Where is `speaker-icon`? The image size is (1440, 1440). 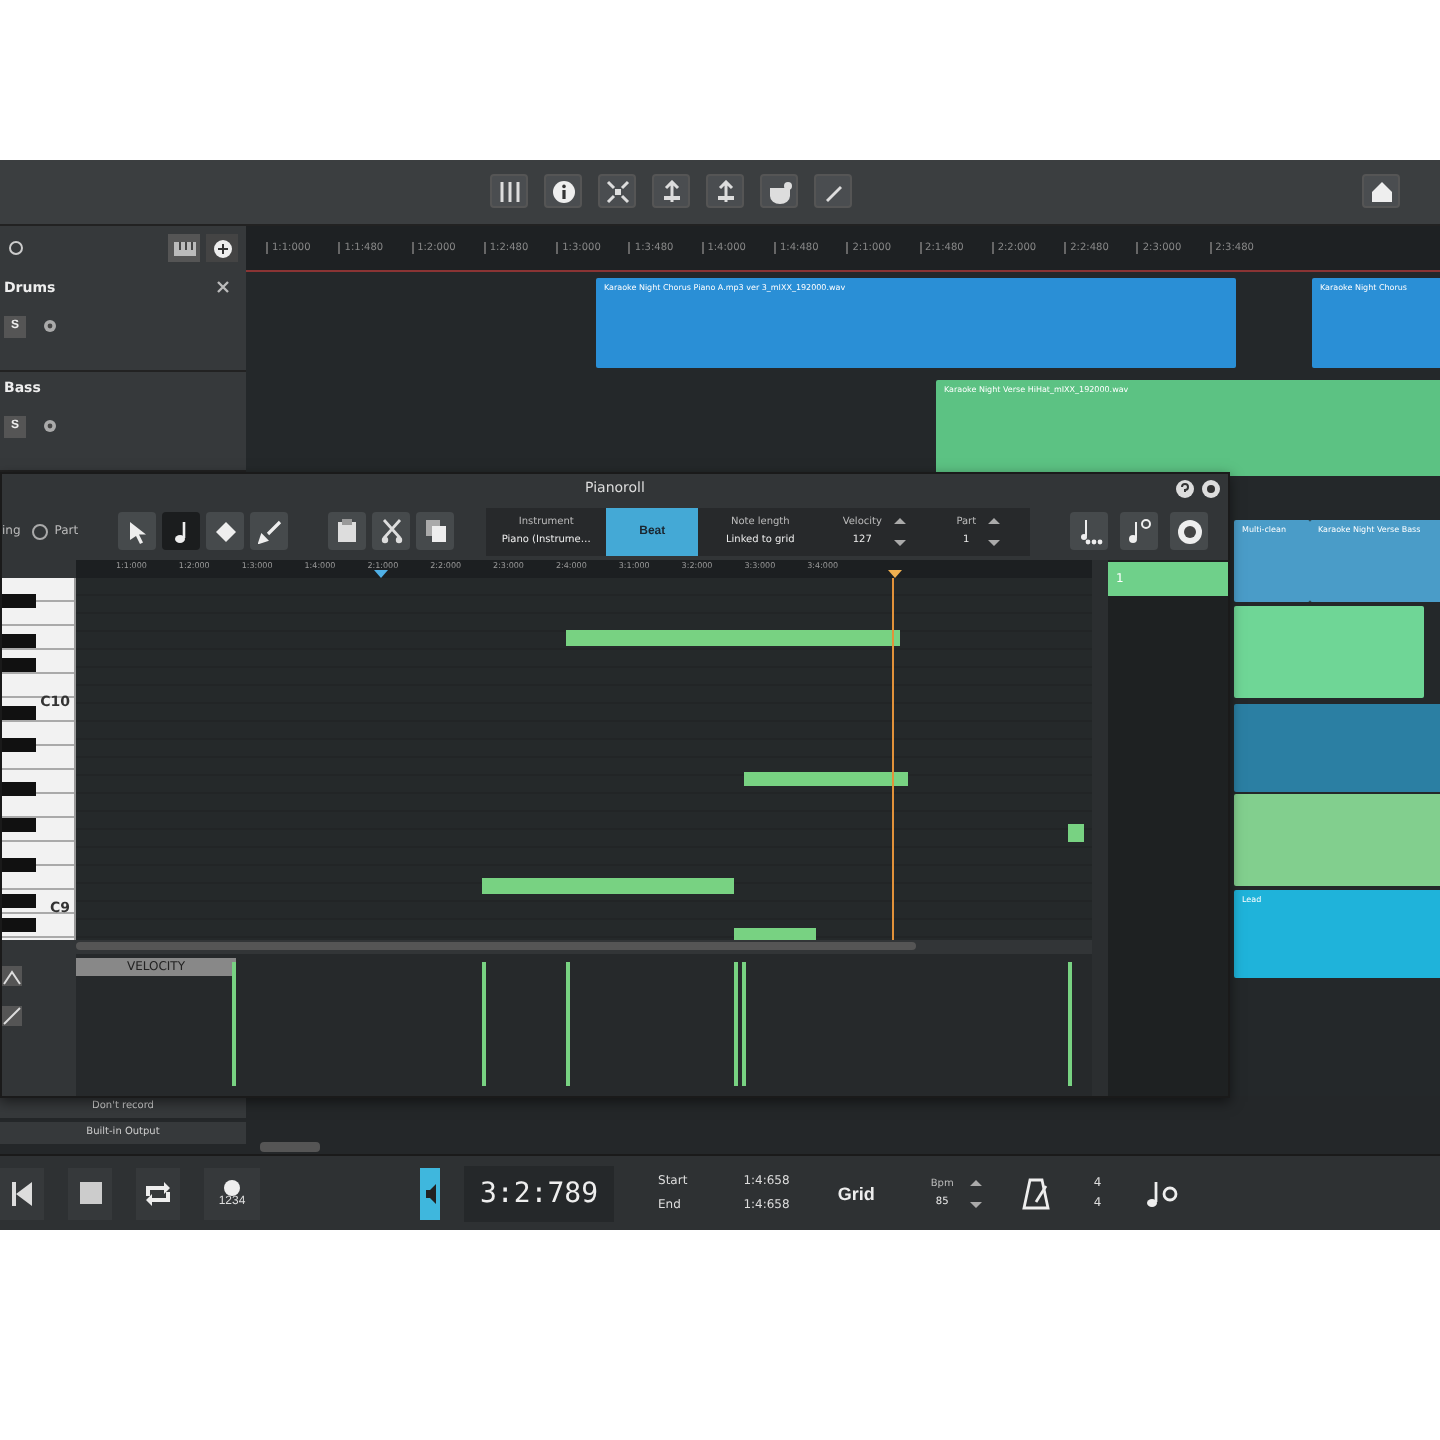
speaker-icon is located at coordinates (430, 1193).